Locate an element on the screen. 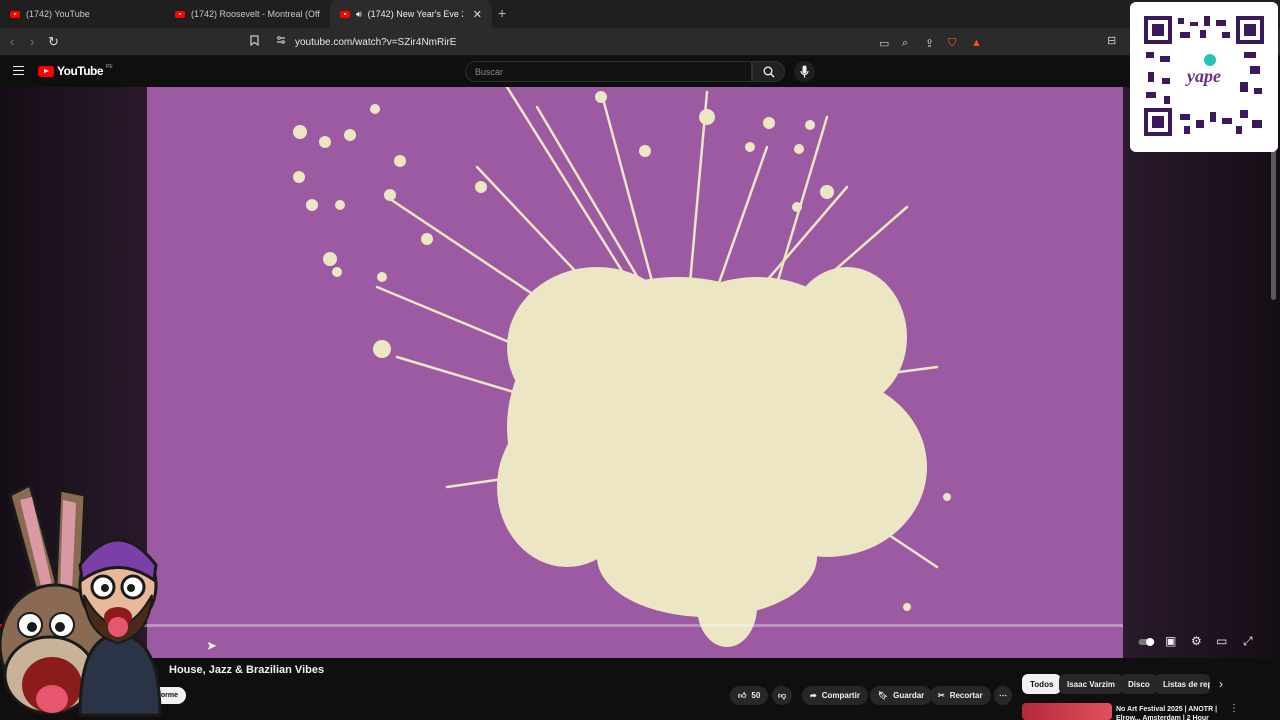 Image resolution: width=1280 pixels, height=720 pixels. streamer-mascot-illustration is located at coordinates (85, 601).